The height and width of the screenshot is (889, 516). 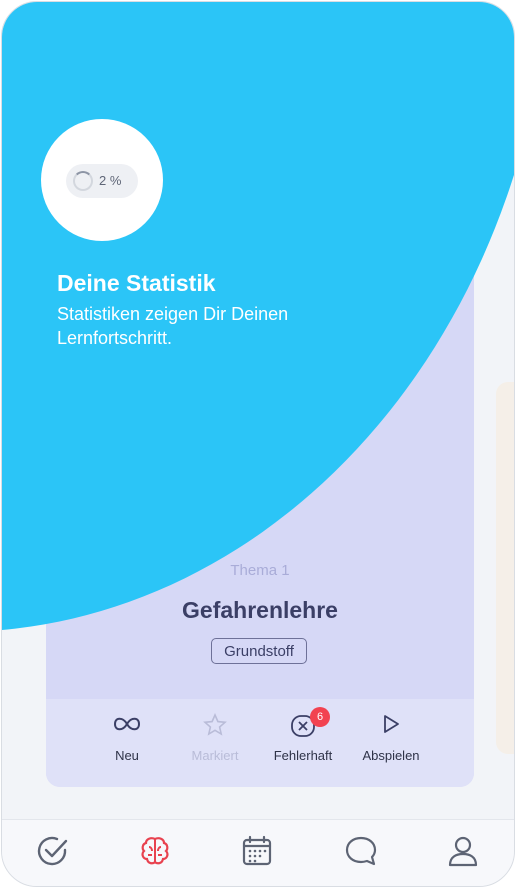 I want to click on choose-topic-link: Thema wählen, so click(x=102, y=42).